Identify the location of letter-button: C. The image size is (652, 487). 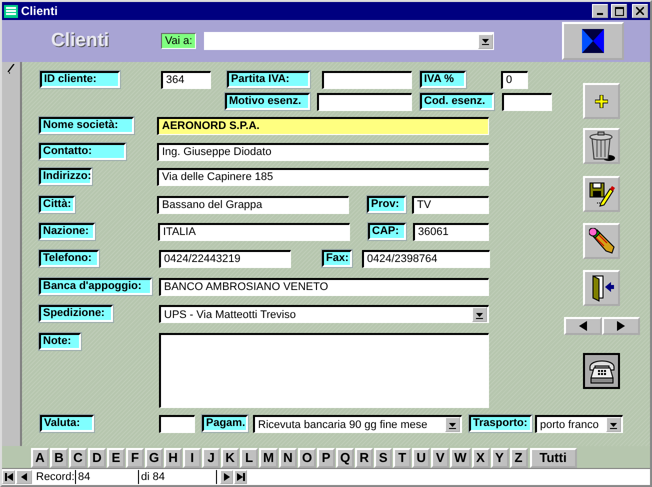
(78, 458).